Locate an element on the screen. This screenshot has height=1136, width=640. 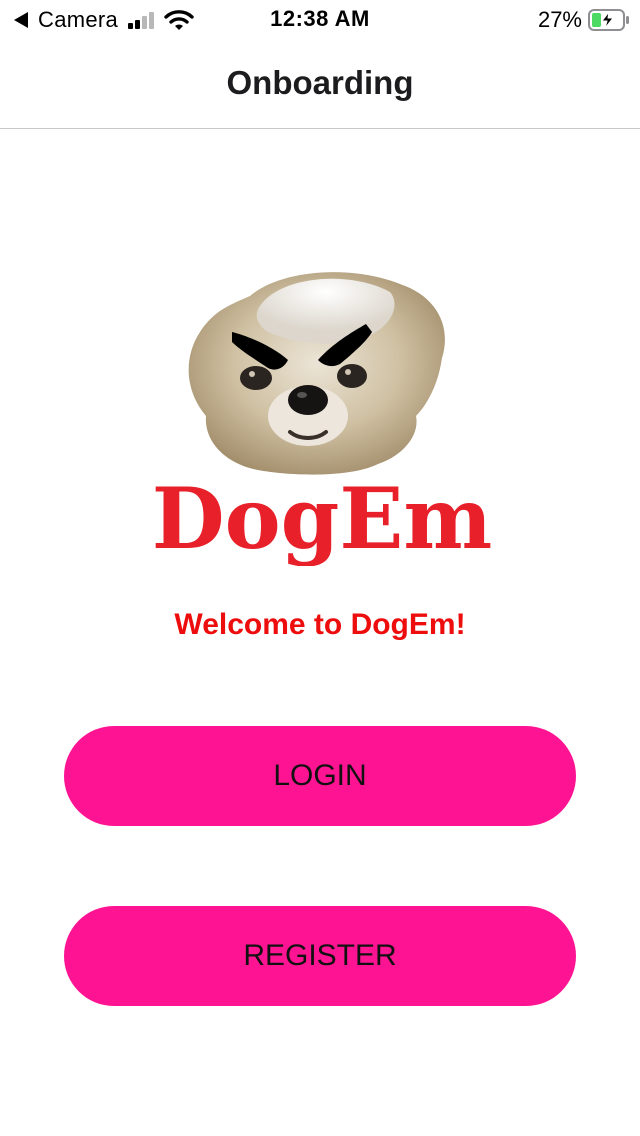
battery-charging-icon is located at coordinates (608, 20).